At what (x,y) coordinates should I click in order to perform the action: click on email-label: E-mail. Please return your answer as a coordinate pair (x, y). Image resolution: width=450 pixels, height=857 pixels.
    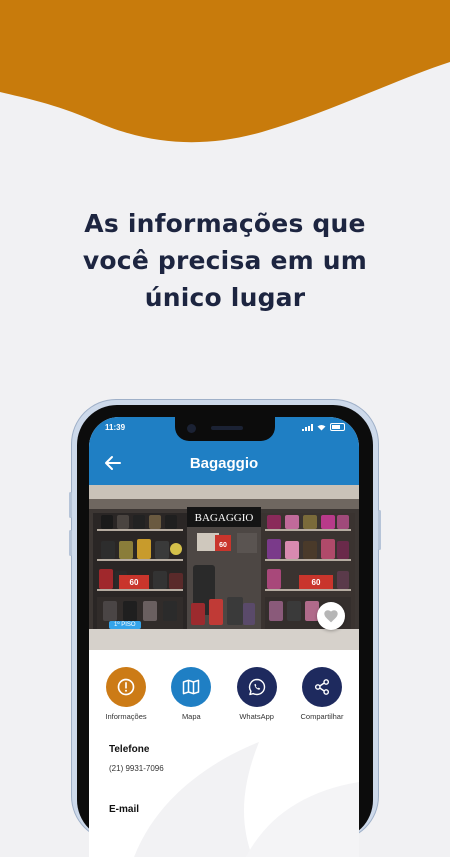
    Looking at the image, I should click on (124, 809).